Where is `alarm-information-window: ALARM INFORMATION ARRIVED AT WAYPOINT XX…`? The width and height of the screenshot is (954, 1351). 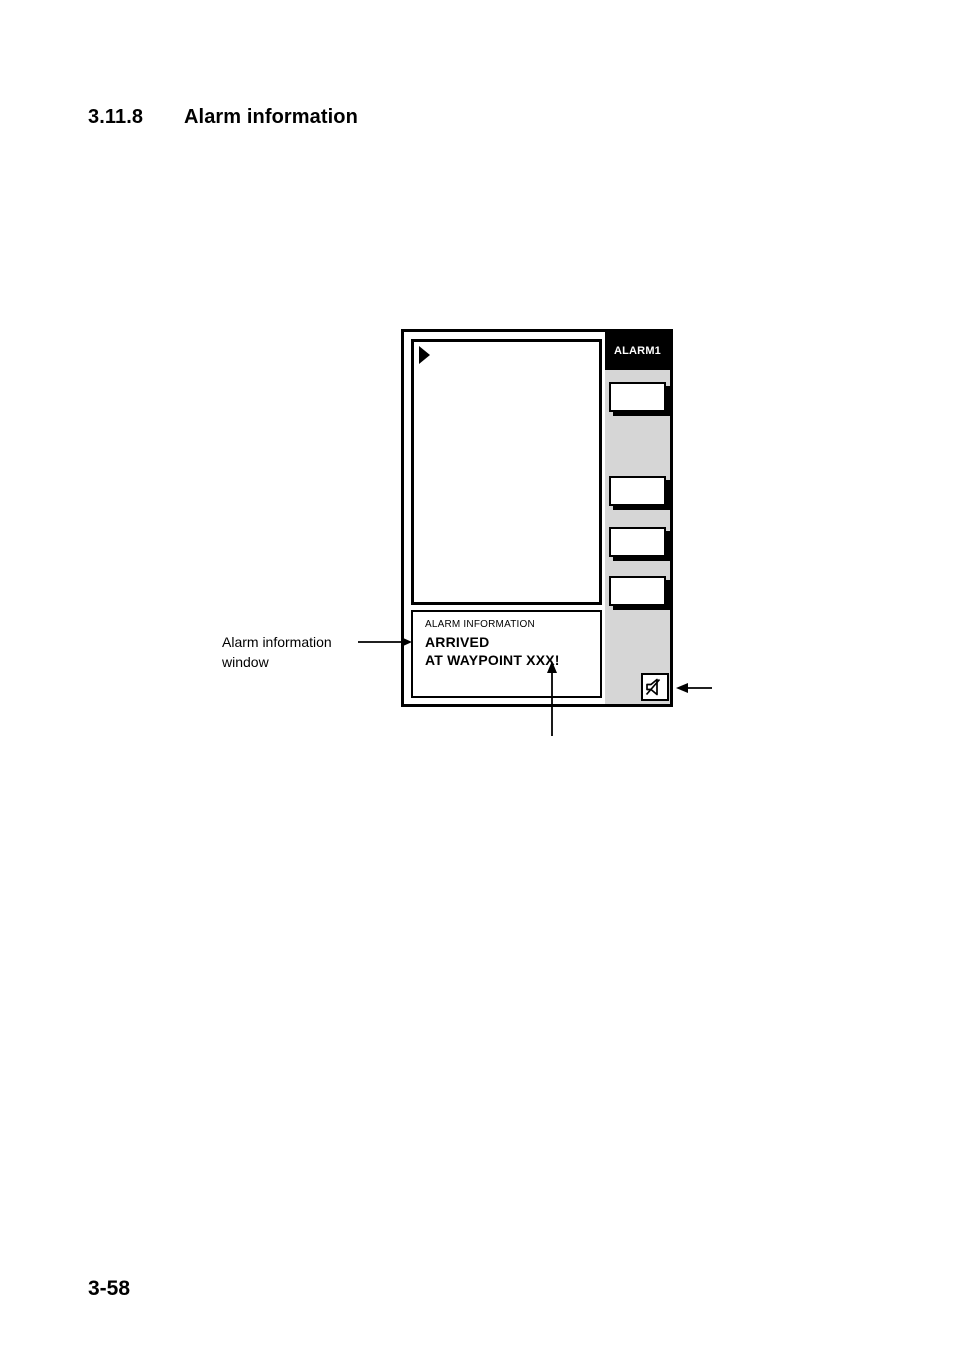 alarm-information-window: ALARM INFORMATION ARRIVED AT WAYPOINT XX… is located at coordinates (506, 654).